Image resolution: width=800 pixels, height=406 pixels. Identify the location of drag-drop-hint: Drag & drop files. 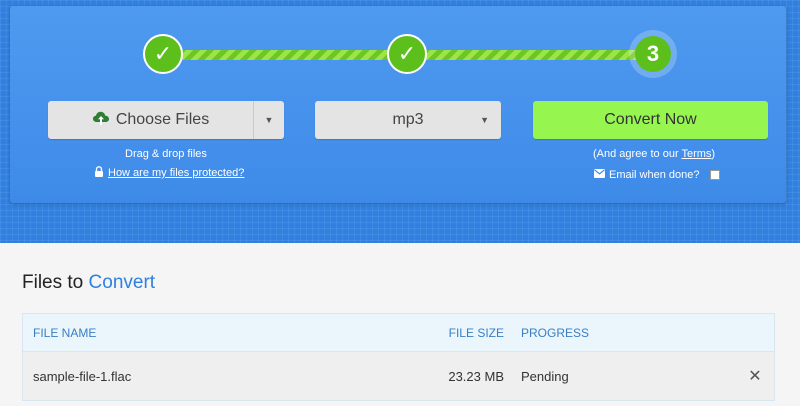
(166, 154).